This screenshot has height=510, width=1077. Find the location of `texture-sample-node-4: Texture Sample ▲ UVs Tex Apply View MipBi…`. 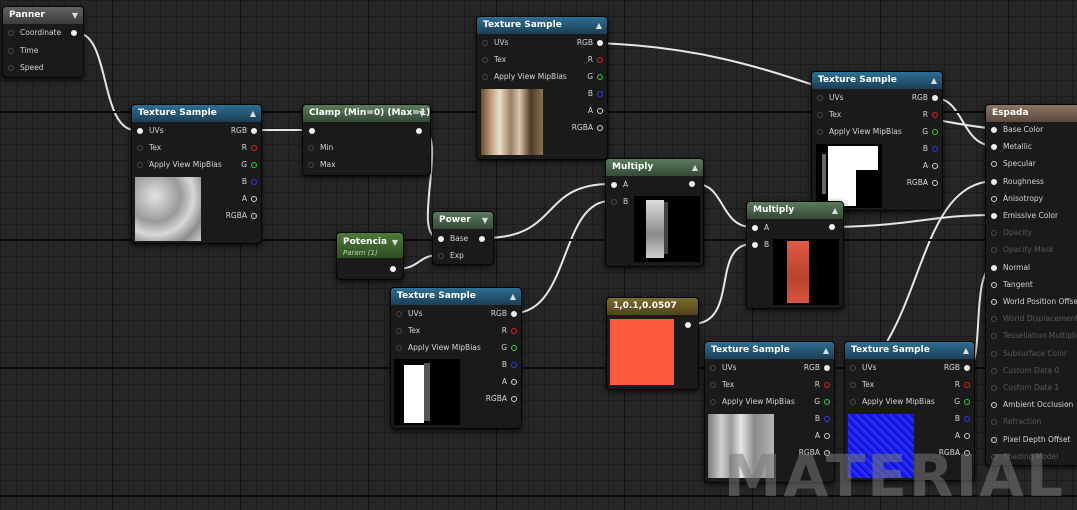

texture-sample-node-4: Texture Sample ▲ UVs Tex Apply View MipBi… is located at coordinates (877, 141).